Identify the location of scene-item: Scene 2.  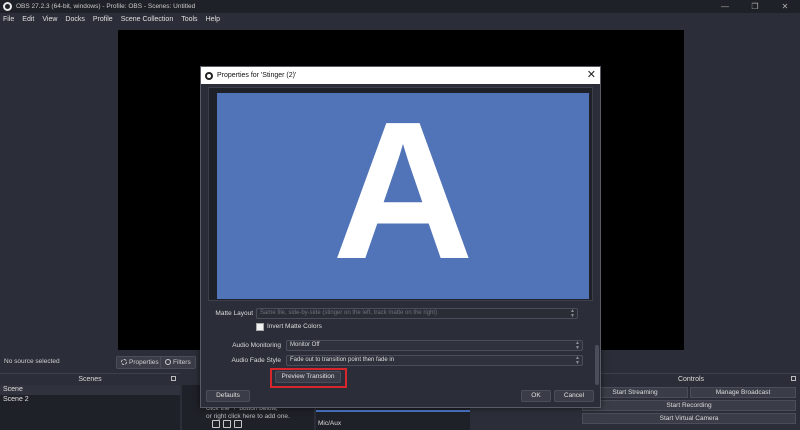
(90, 400).